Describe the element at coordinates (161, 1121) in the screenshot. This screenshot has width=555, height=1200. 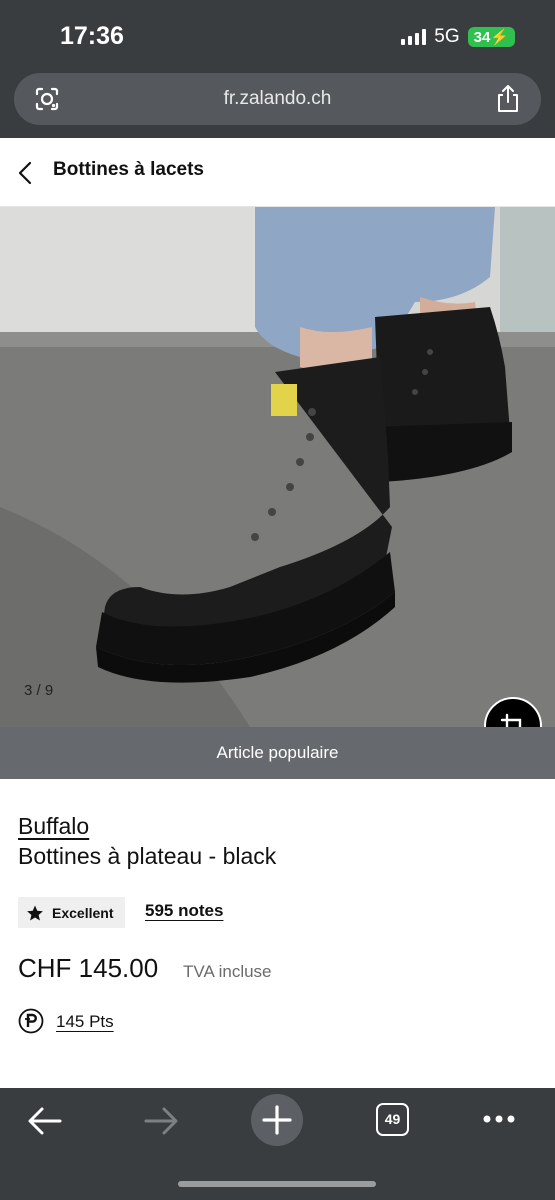
I see `arrow-right-icon` at that location.